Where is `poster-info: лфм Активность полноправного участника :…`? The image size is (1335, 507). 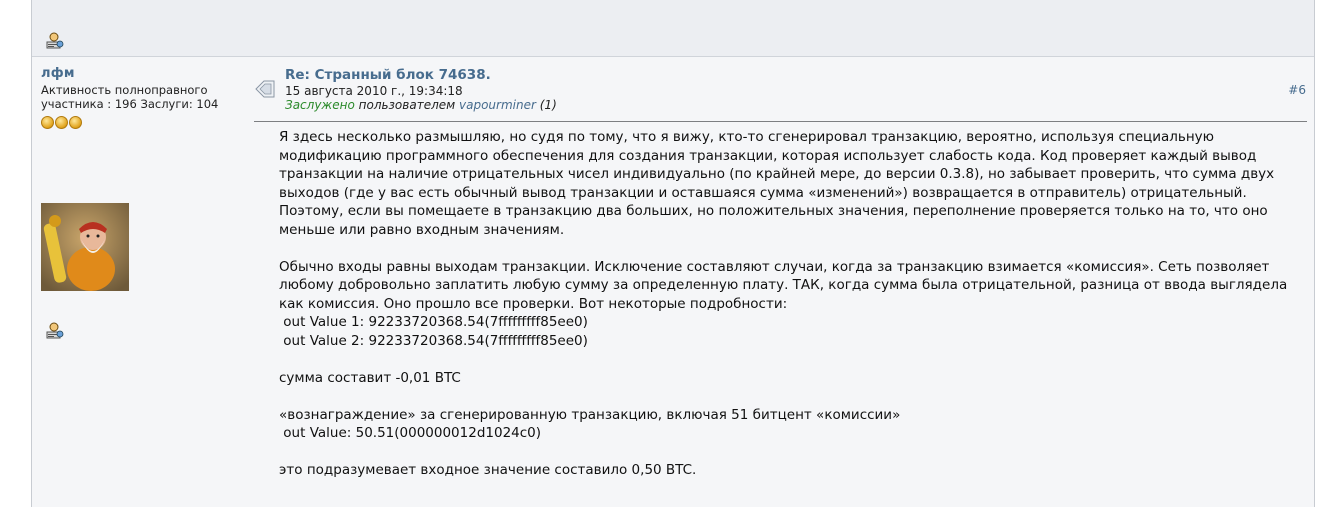
poster-info: лфм Активность полноправного участника :… is located at coordinates (141, 97).